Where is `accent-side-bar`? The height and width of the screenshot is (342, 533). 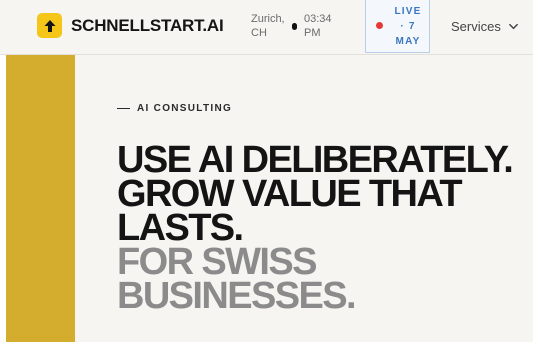
accent-side-bar is located at coordinates (37, 198).